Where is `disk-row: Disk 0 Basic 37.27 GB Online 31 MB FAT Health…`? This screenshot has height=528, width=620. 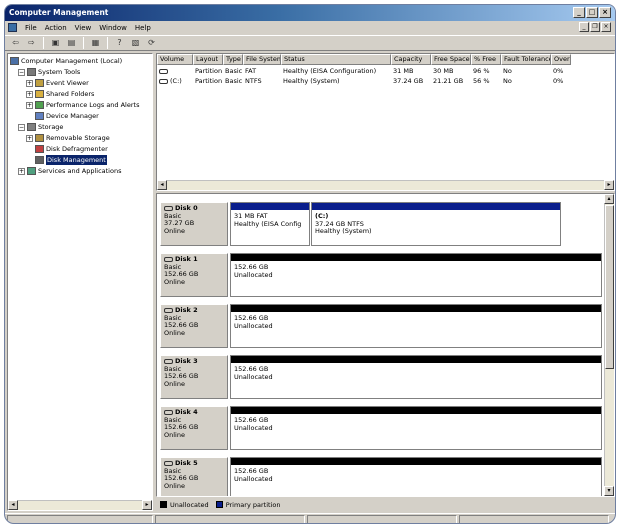
disk-row: Disk 0 Basic 37.27 GB Online 31 MB FAT Health… is located at coordinates (382, 224).